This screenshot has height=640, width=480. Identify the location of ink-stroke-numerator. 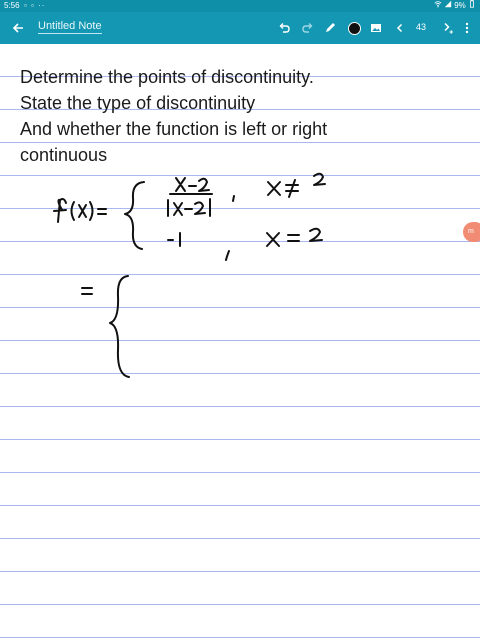
(192, 184).